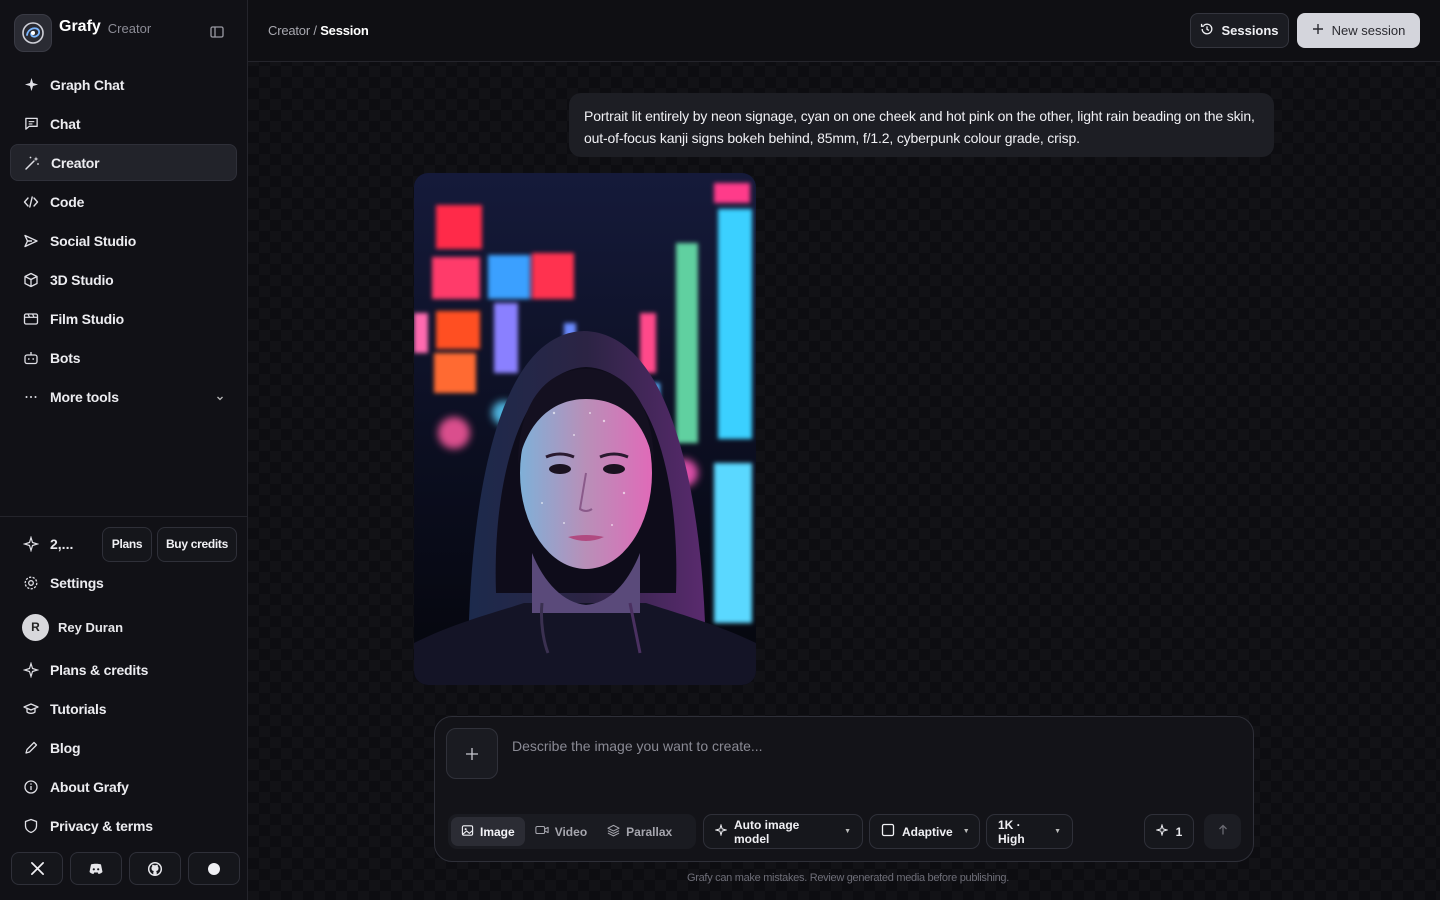 Image resolution: width=1440 pixels, height=900 pixels. I want to click on nav-label: Plans & credits, so click(99, 669).